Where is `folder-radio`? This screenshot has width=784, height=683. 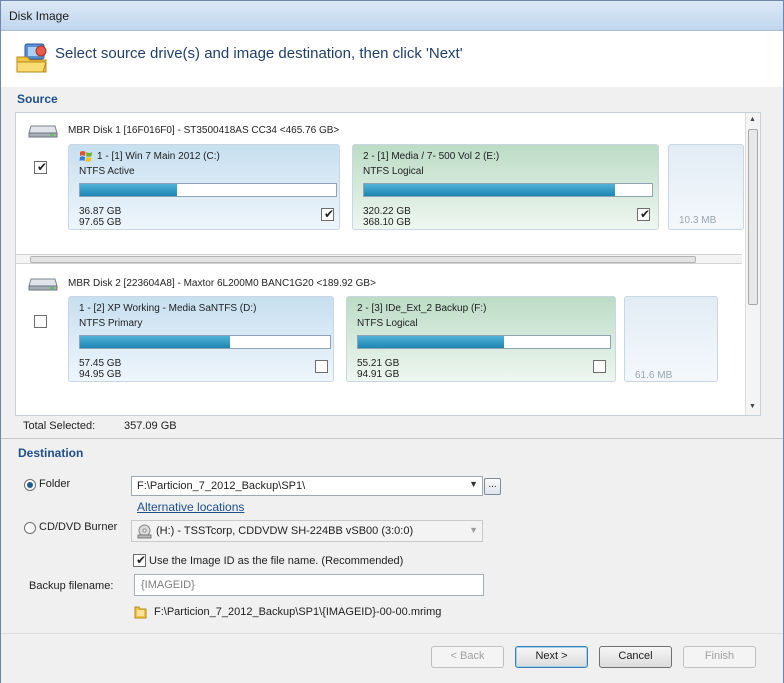 folder-radio is located at coordinates (30, 485).